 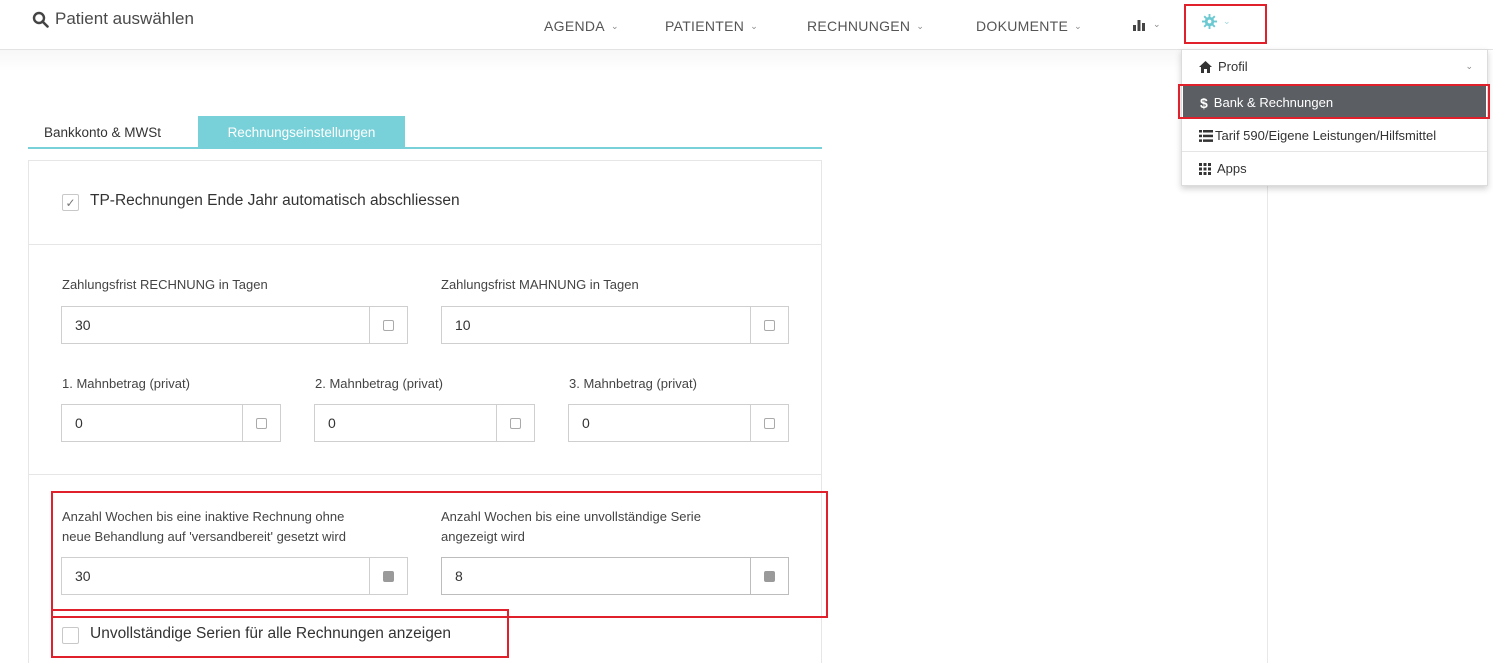 What do you see at coordinates (1273, 102) in the screenshot?
I see `menu-item-bank-rechnungen-label: Bank & Rechnungen` at bounding box center [1273, 102].